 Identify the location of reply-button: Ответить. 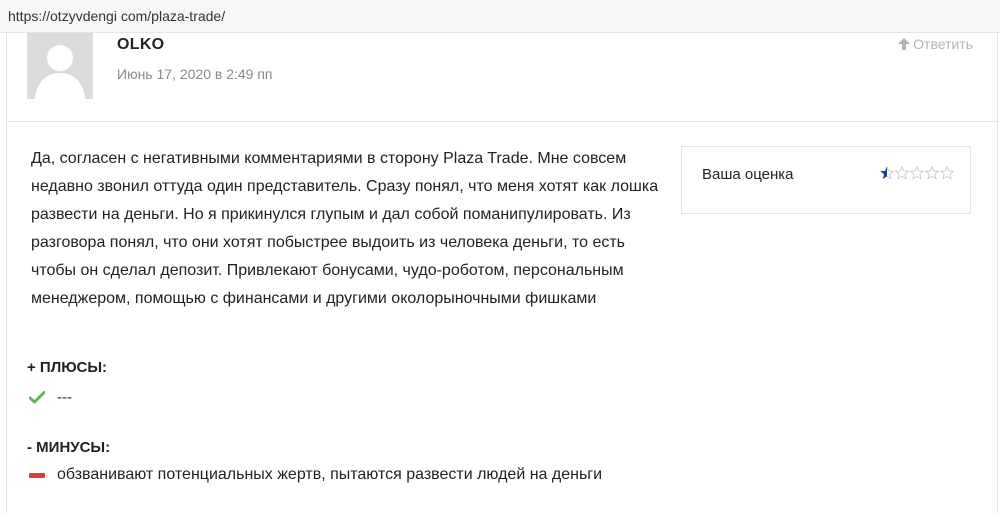
(935, 44).